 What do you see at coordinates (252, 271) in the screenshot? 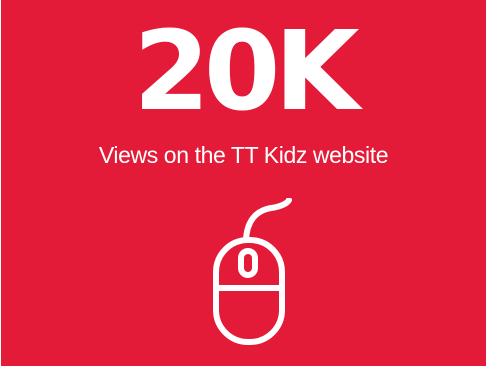
I see `computer-mouse-icon` at bounding box center [252, 271].